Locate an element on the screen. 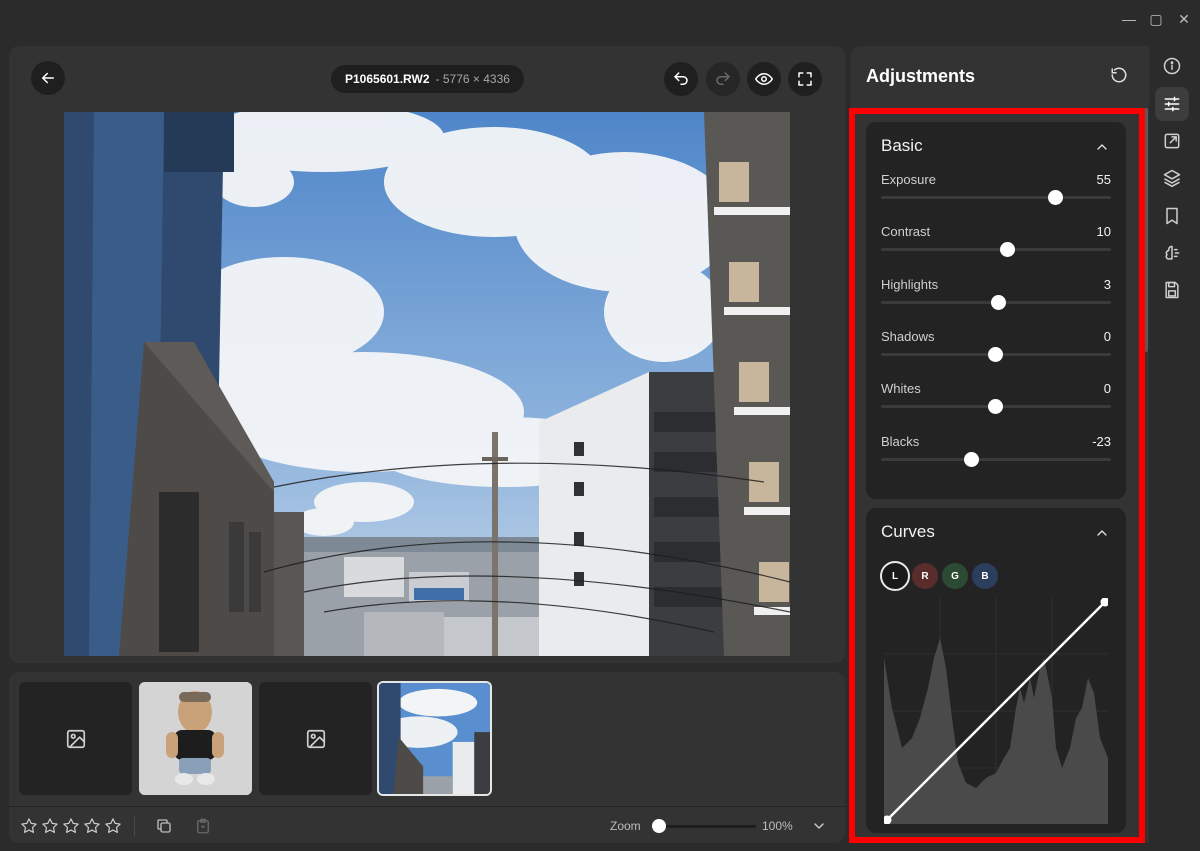  fullscreen-icon is located at coordinates (805, 79).